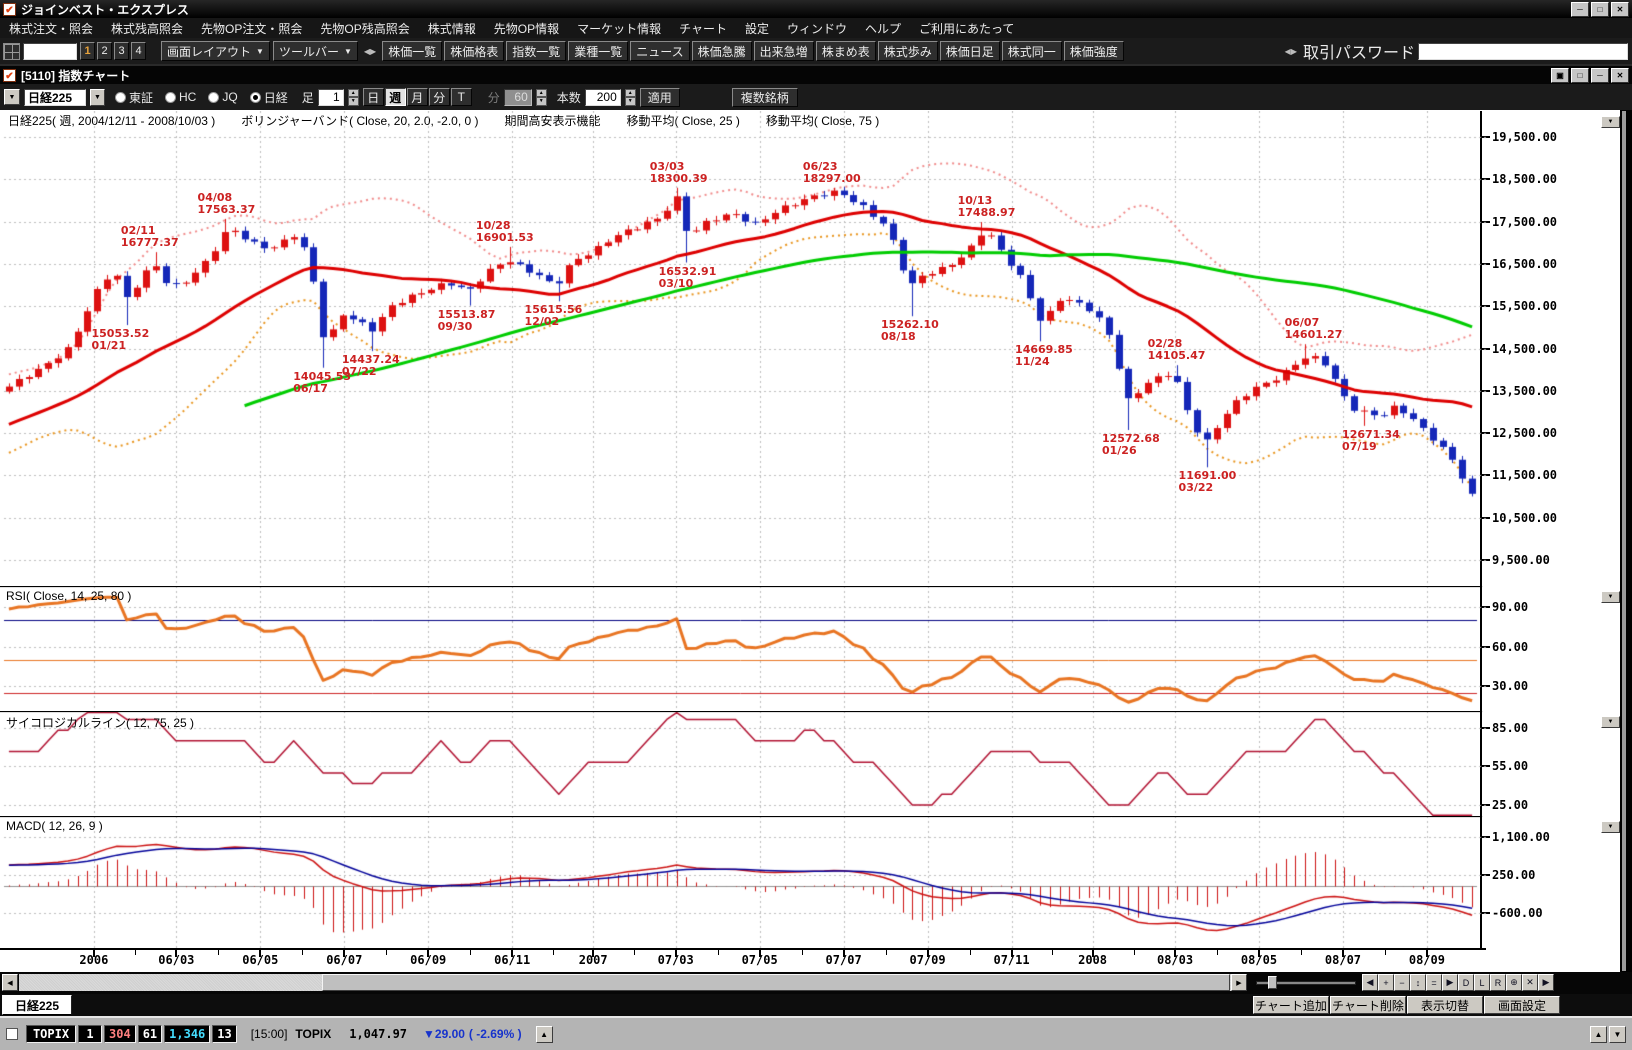 The width and height of the screenshot is (1632, 1050). What do you see at coordinates (1370, 982) in the screenshot?
I see `chart-tool-icon-0: ◀` at bounding box center [1370, 982].